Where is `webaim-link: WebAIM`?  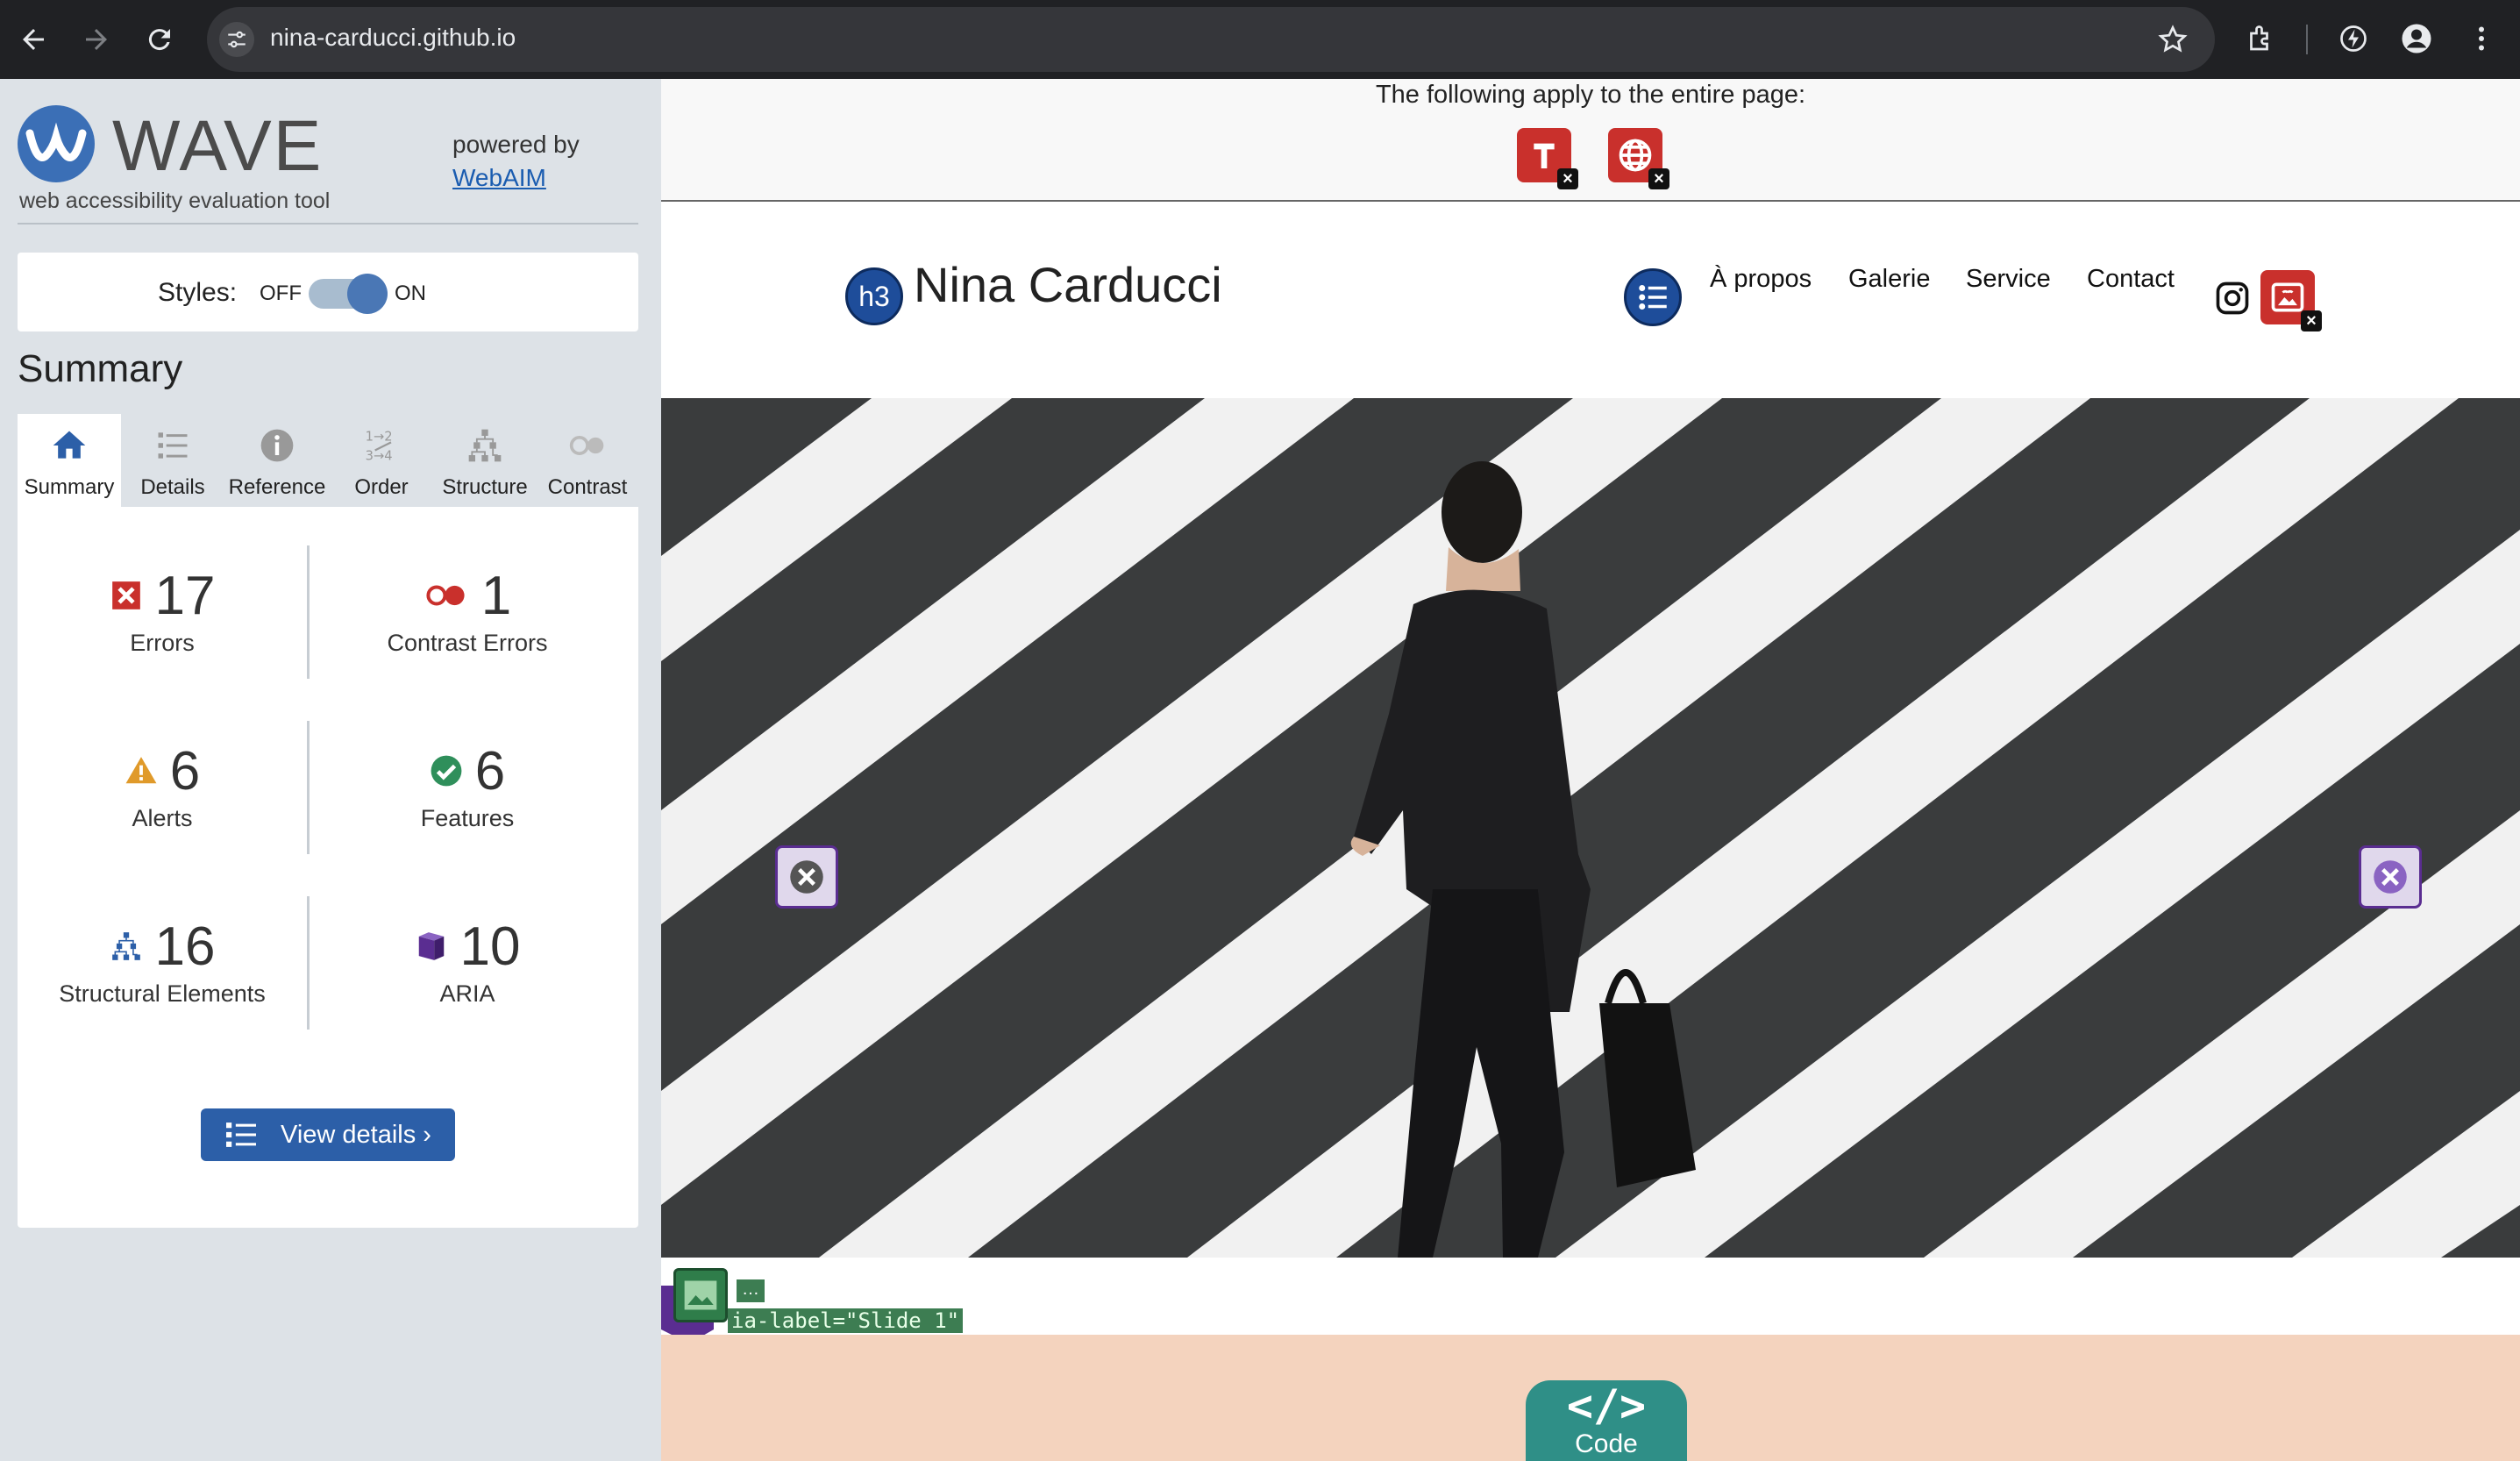 webaim-link: WebAIM is located at coordinates (499, 177).